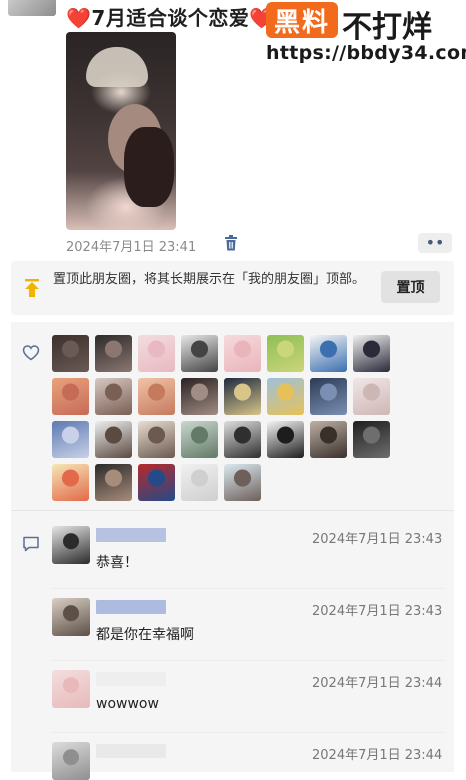  I want to click on trash-icon, so click(231, 243).